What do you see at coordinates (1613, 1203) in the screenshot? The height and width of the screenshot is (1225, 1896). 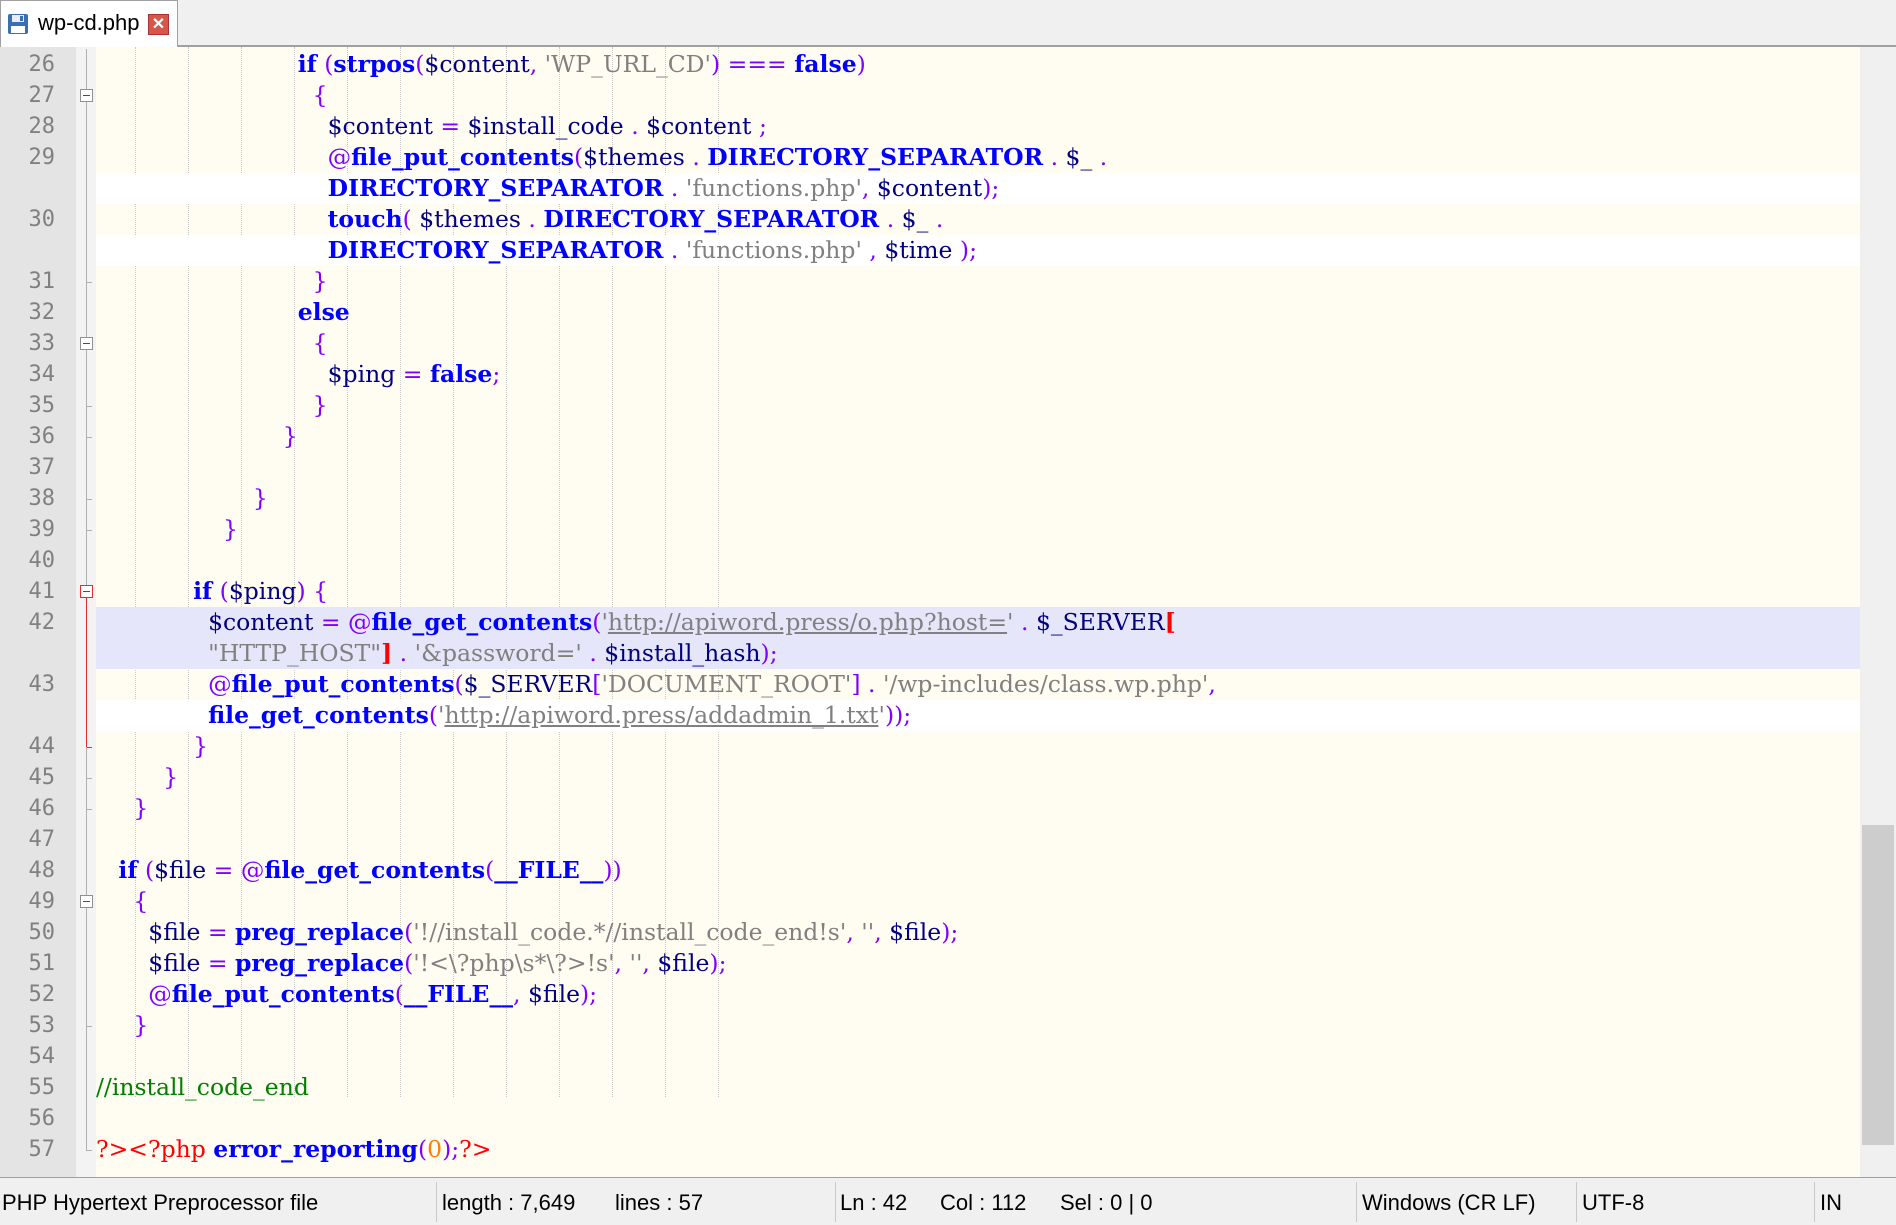 I see `status-encoding: UTF-8` at bounding box center [1613, 1203].